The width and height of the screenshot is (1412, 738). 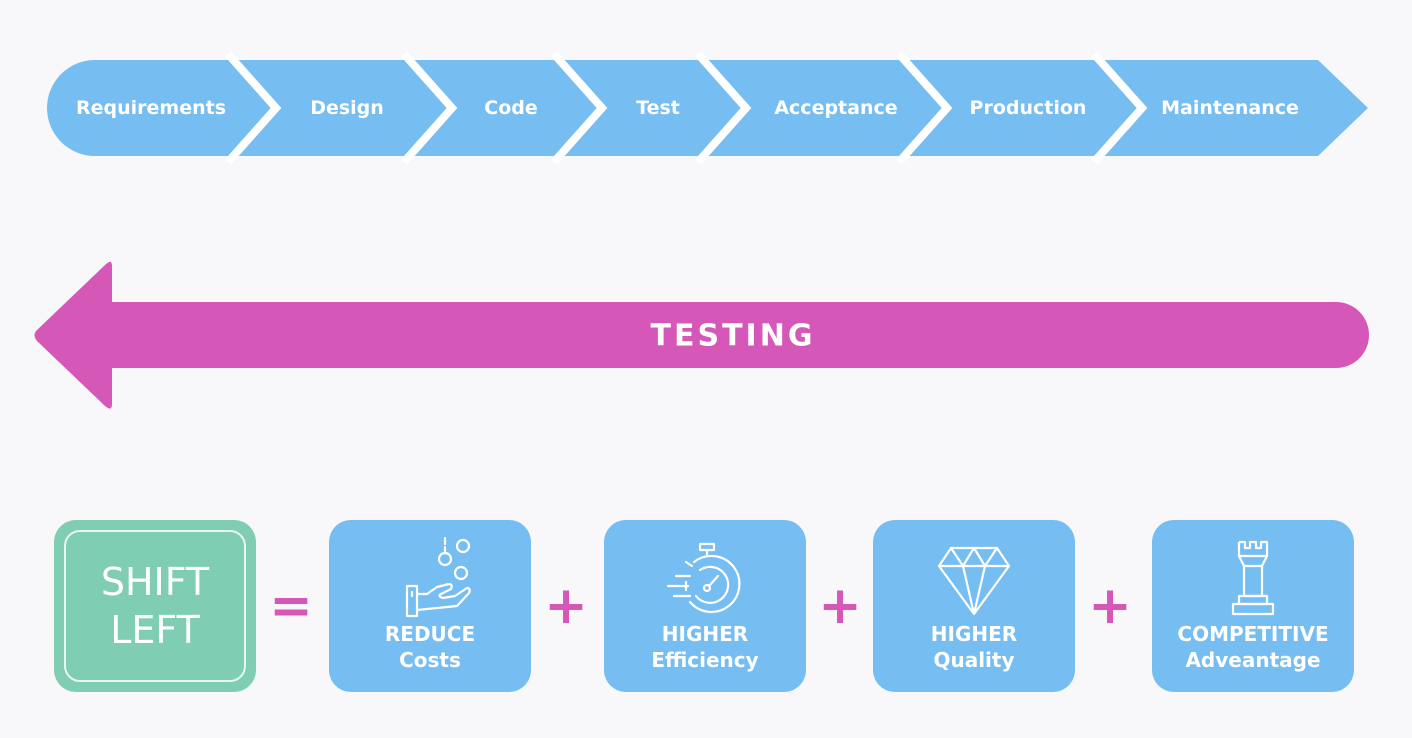 What do you see at coordinates (974, 660) in the screenshot?
I see `benefit-line2: Quality` at bounding box center [974, 660].